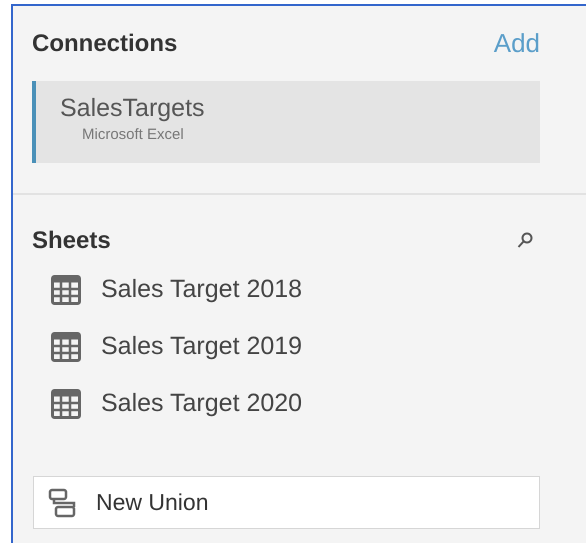 This screenshot has width=586, height=543. I want to click on search-icon, so click(525, 241).